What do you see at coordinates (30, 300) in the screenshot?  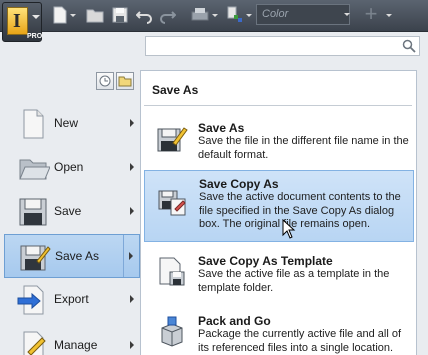 I see `export-icon` at bounding box center [30, 300].